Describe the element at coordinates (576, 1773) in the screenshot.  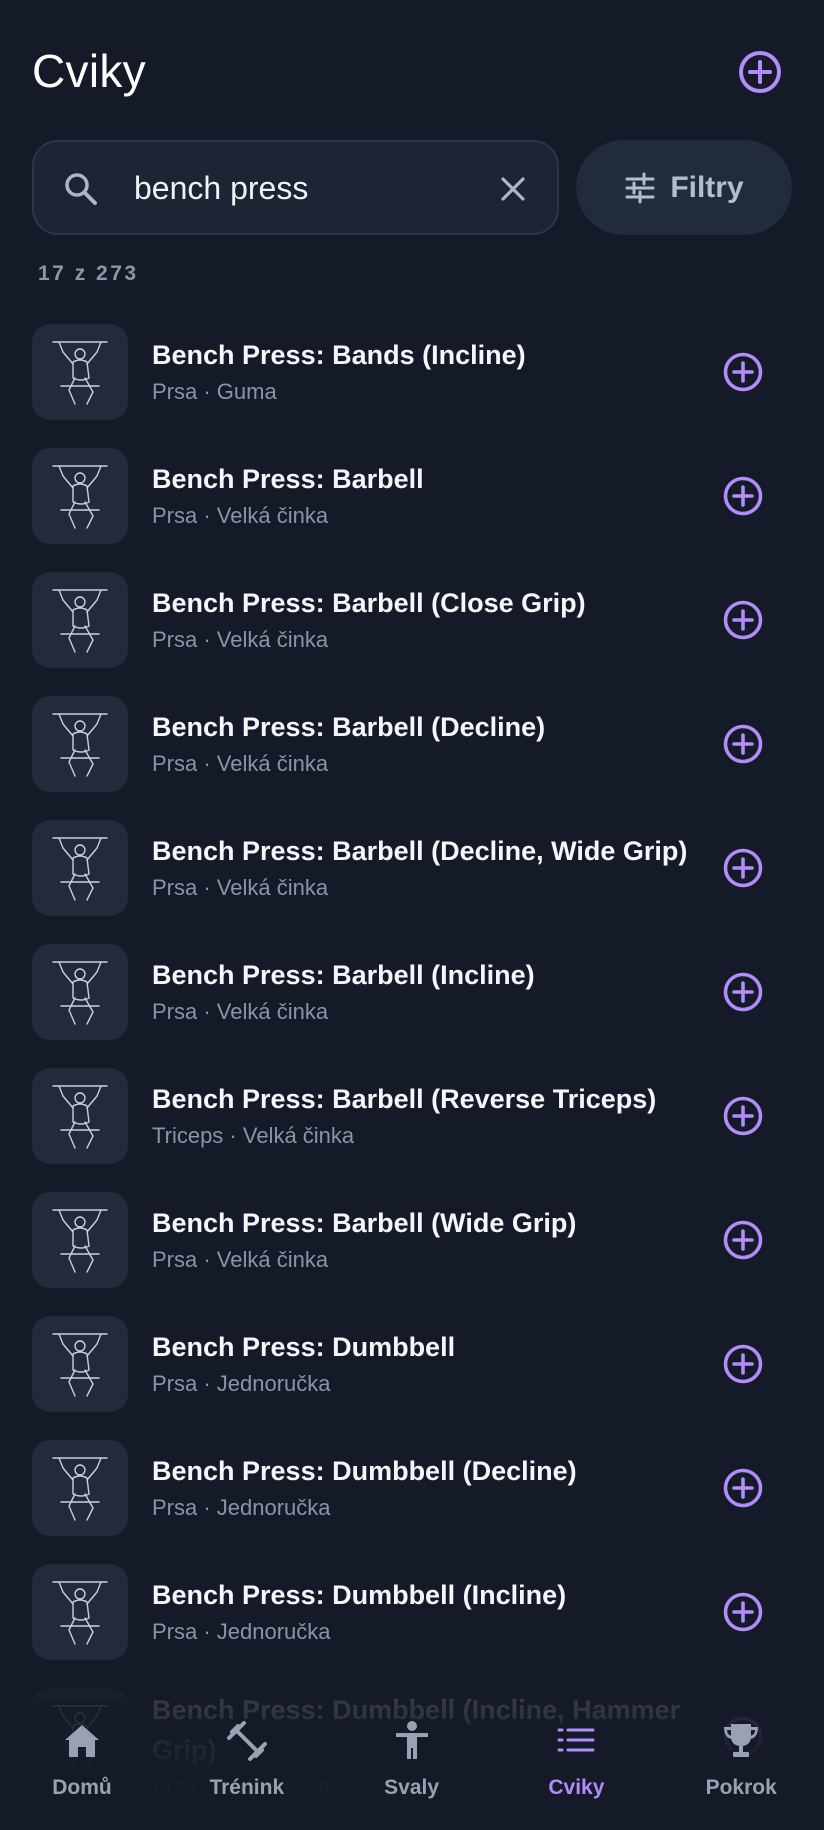
I see `nav-item-cviky: Cviky` at that location.